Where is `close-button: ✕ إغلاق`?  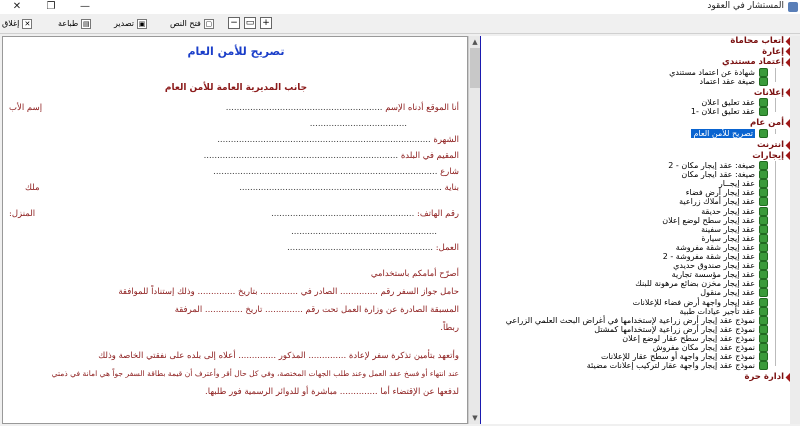 close-button: ✕ إغلاق is located at coordinates (17, 24).